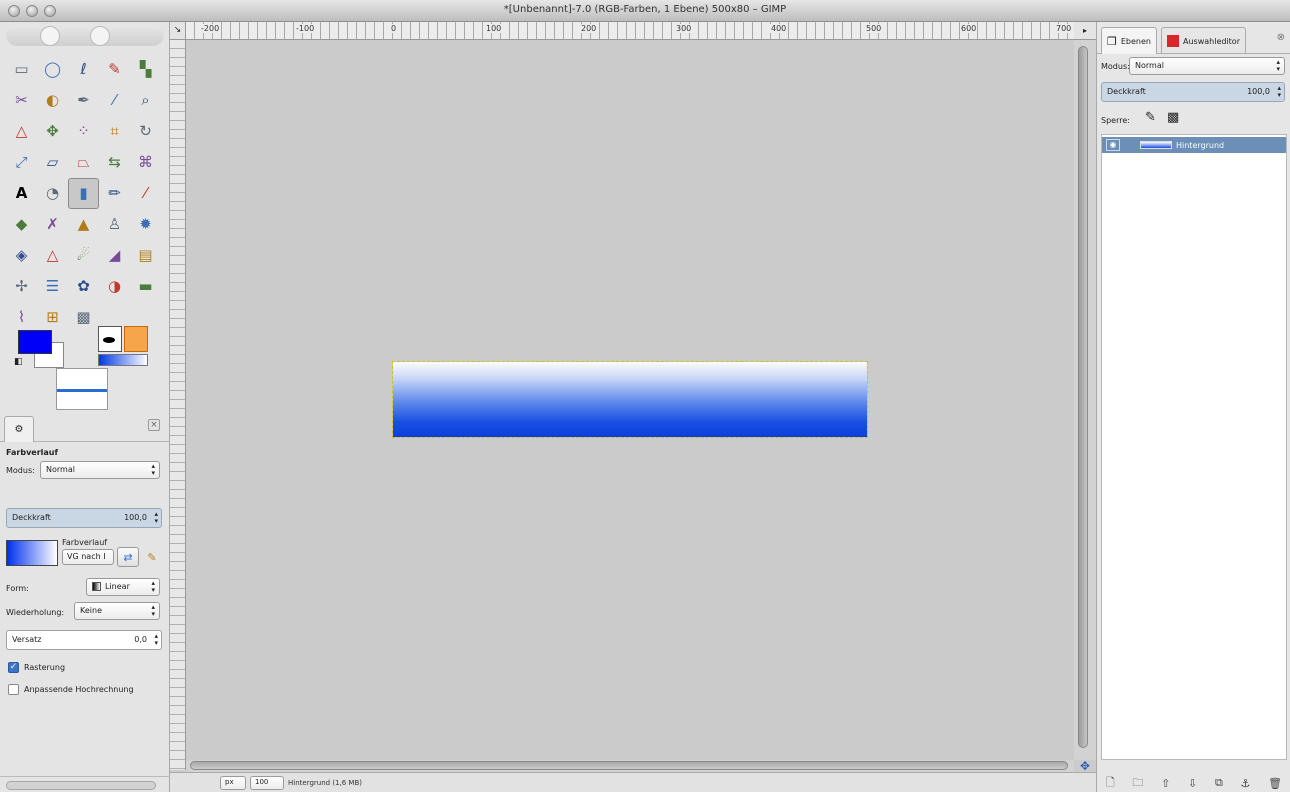  I want to click on lower-layer-icon: ⇩, so click(1192, 783).